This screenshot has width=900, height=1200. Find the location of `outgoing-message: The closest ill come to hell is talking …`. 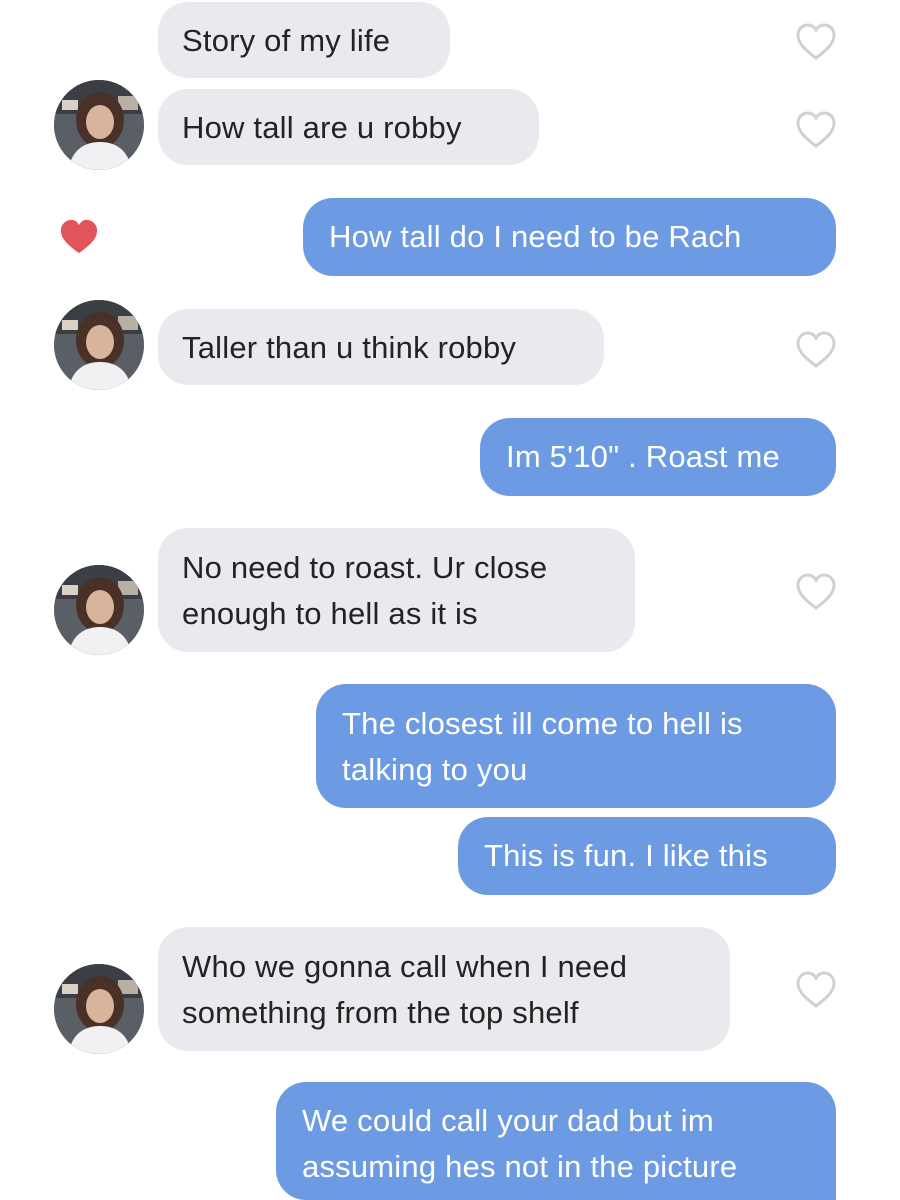

outgoing-message: The closest ill come to hell is talking … is located at coordinates (576, 746).